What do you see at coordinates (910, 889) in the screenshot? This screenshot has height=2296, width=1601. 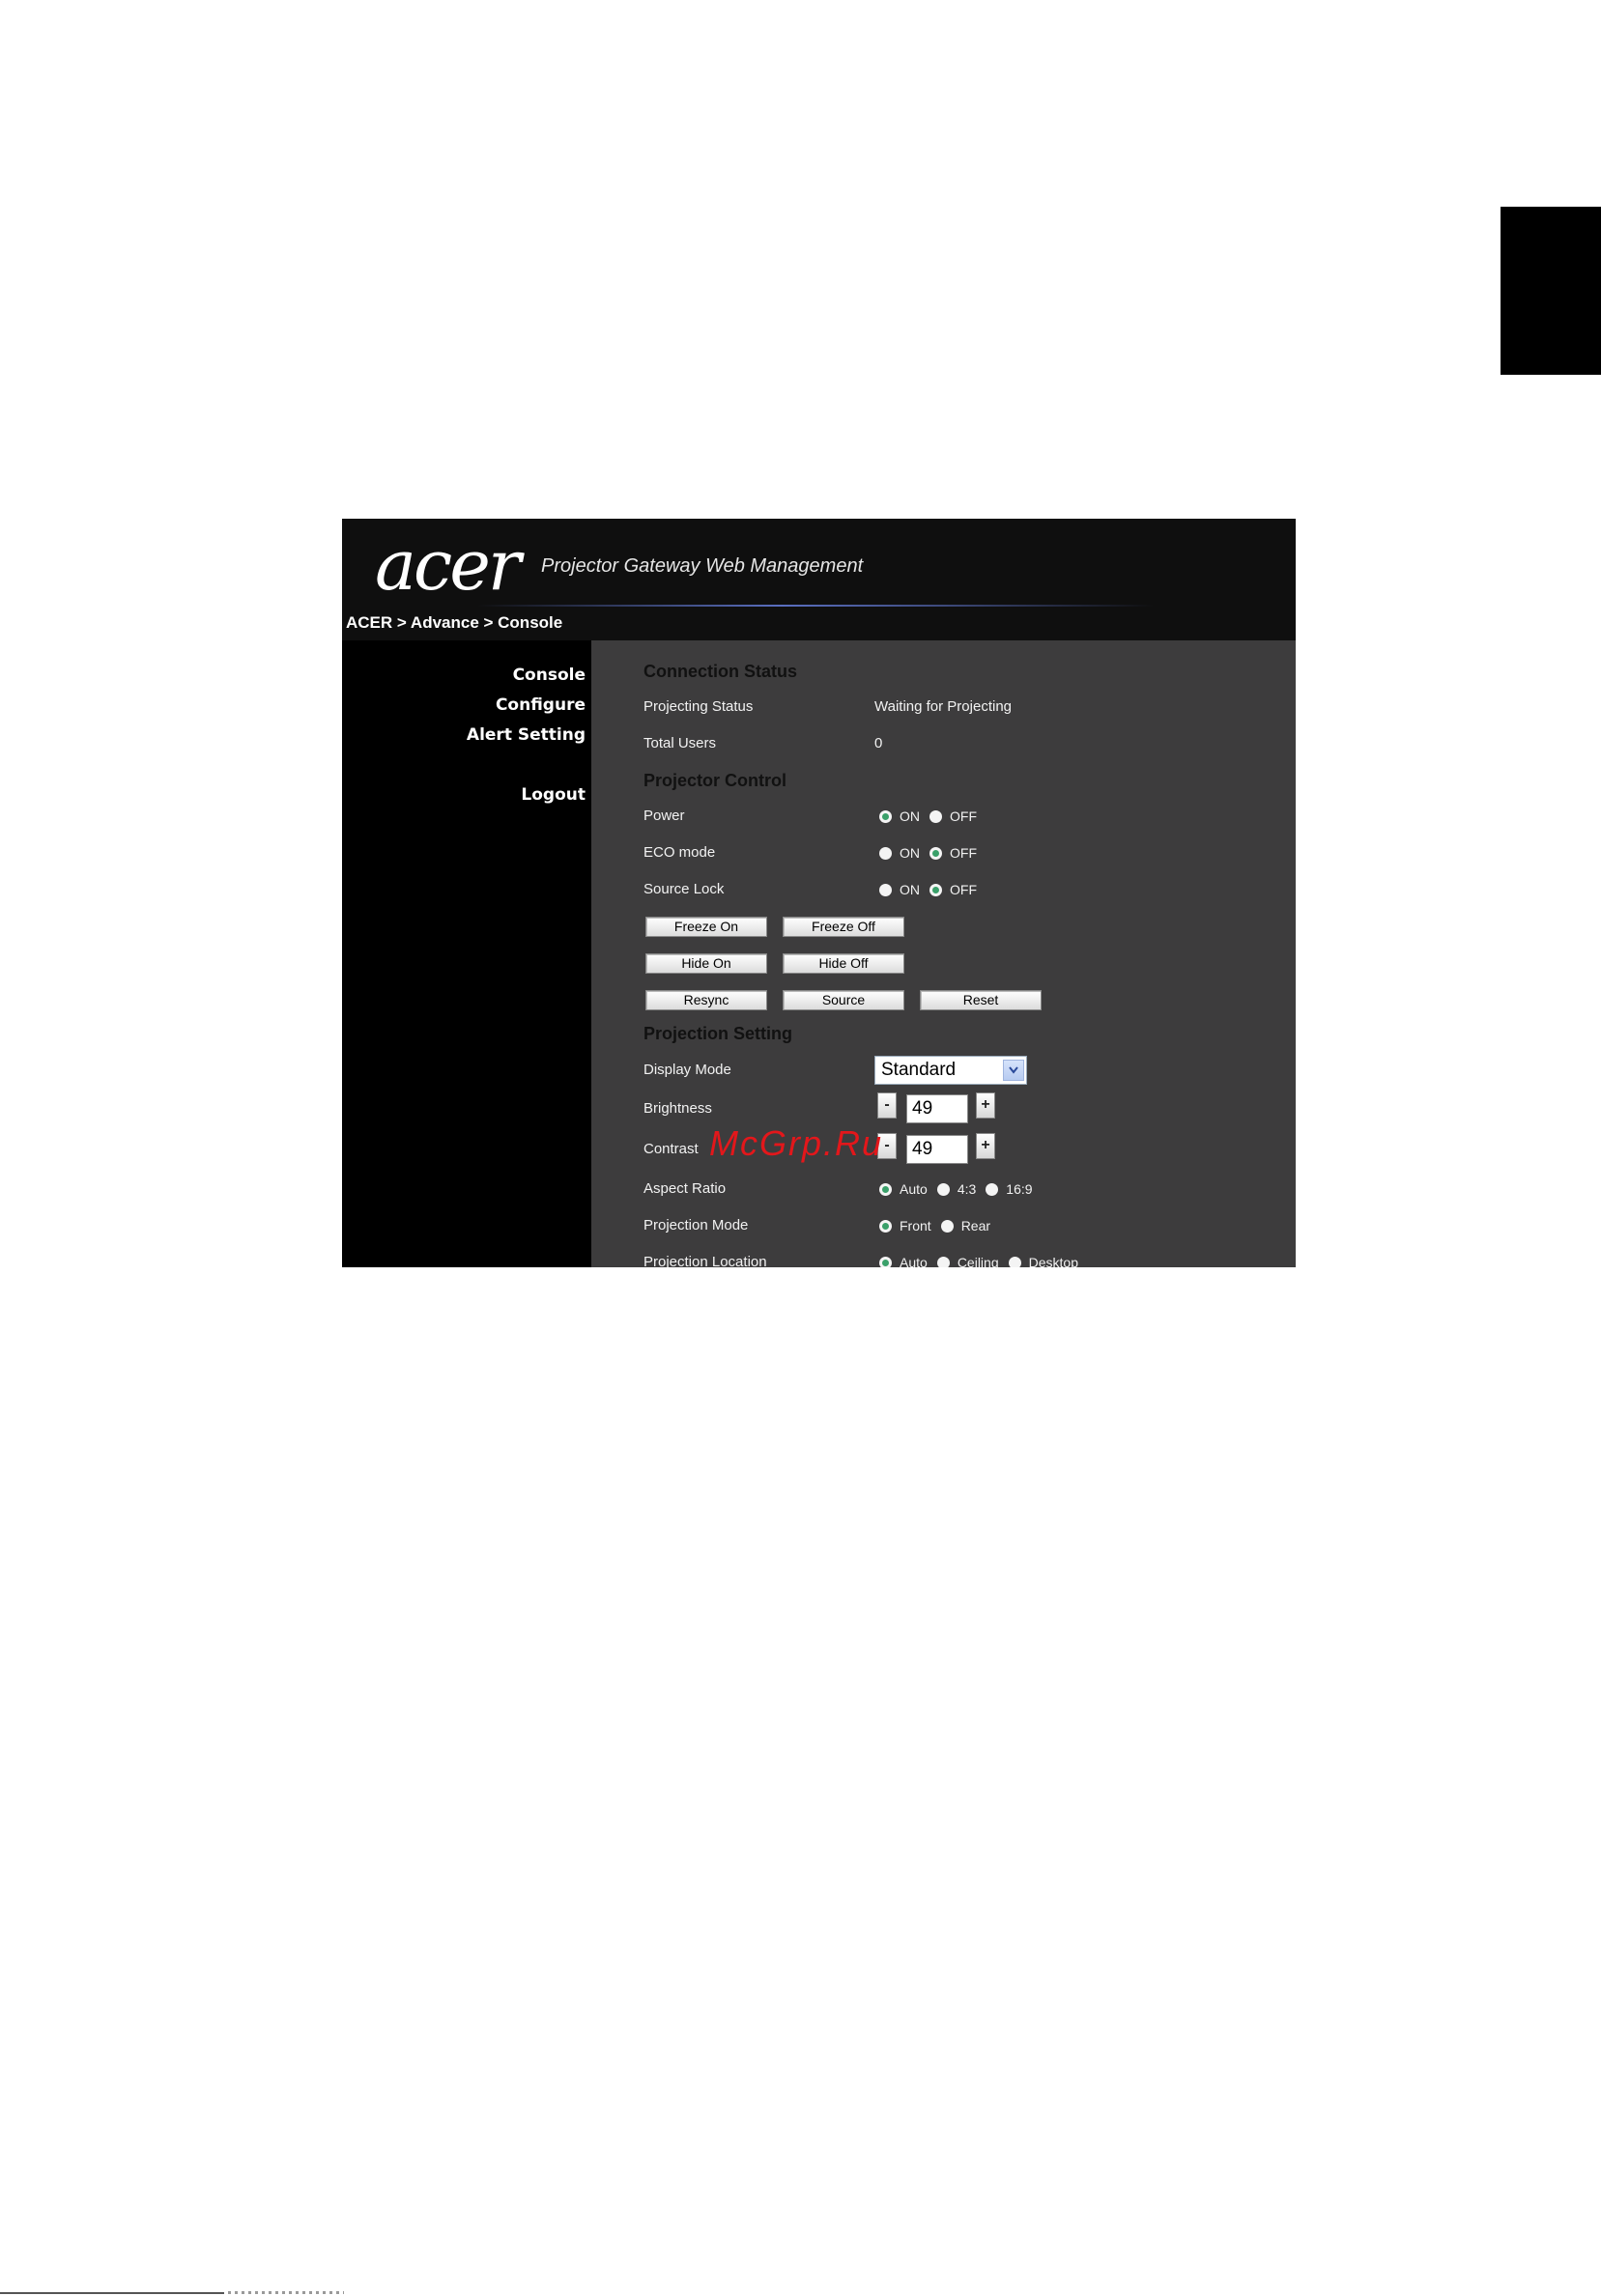 I see `source-lock-on-label: ON` at bounding box center [910, 889].